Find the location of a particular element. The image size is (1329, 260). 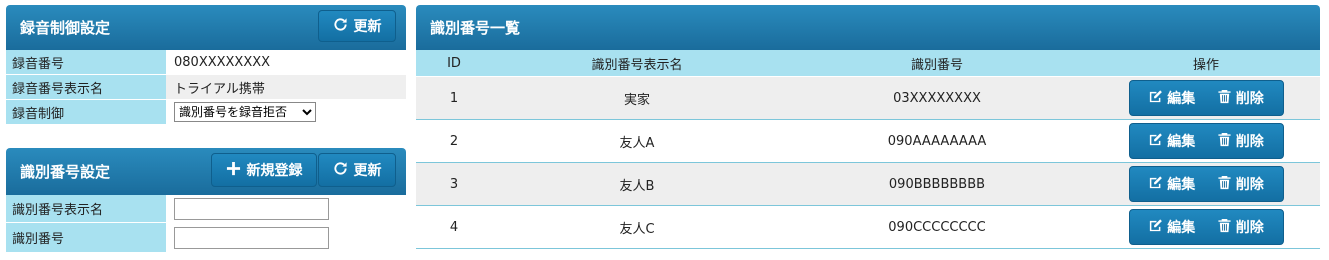

id-settings-refresh-label: 更新 is located at coordinates (367, 171).